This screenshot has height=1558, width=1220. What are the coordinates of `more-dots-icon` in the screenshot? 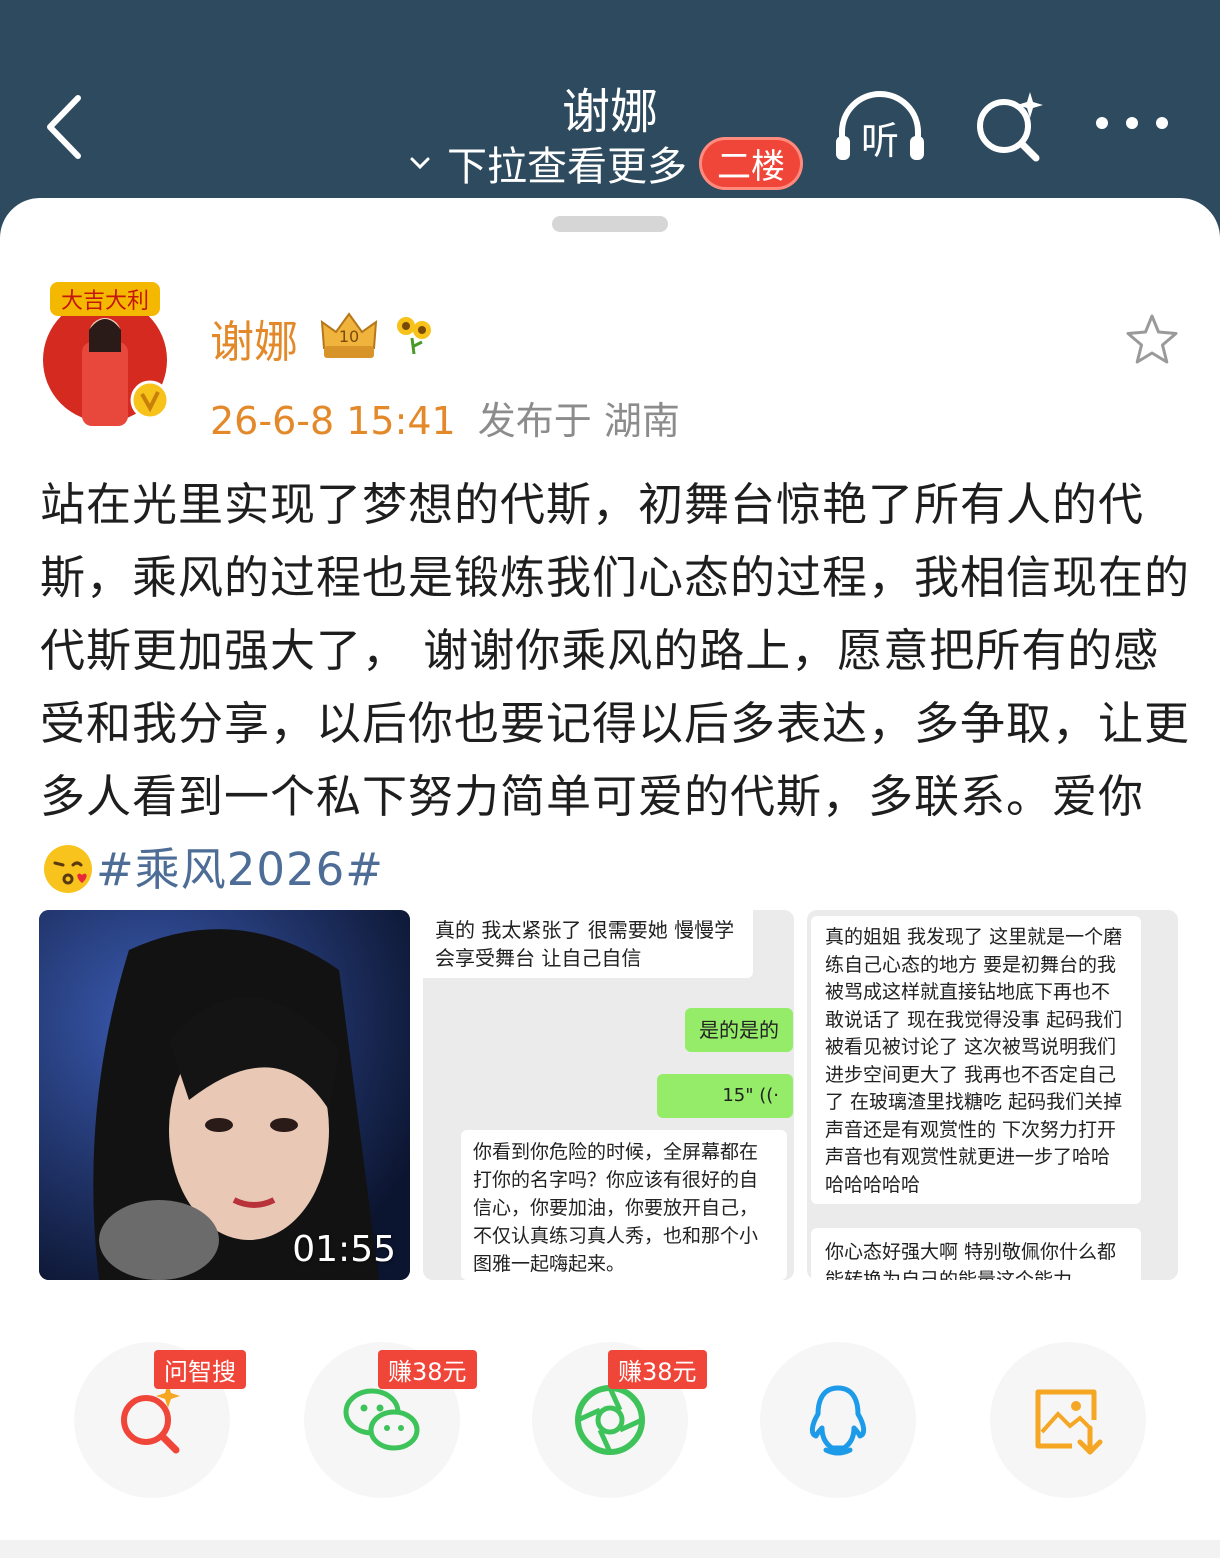 It's located at (1132, 123).